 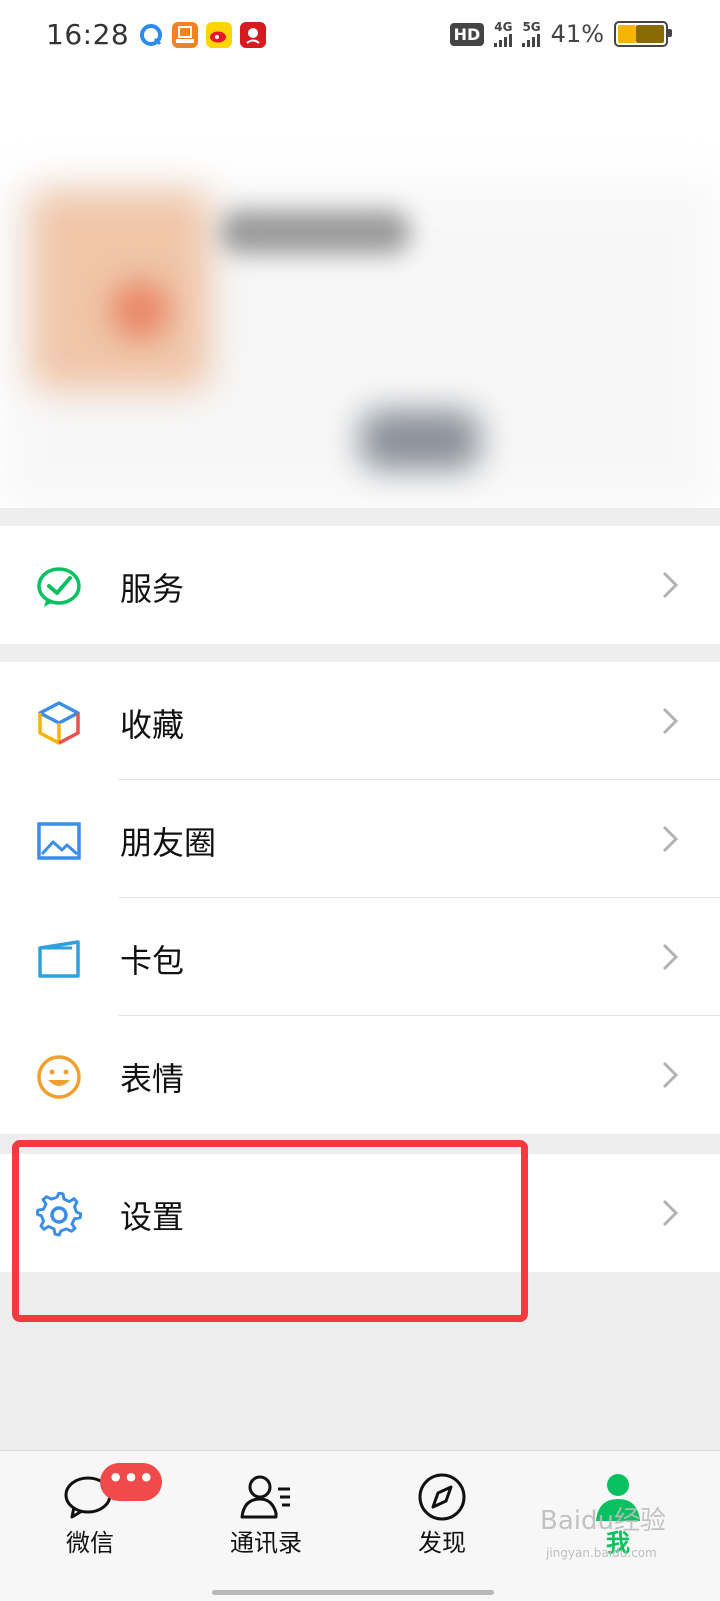 I want to click on profile-name, so click(x=315, y=232).